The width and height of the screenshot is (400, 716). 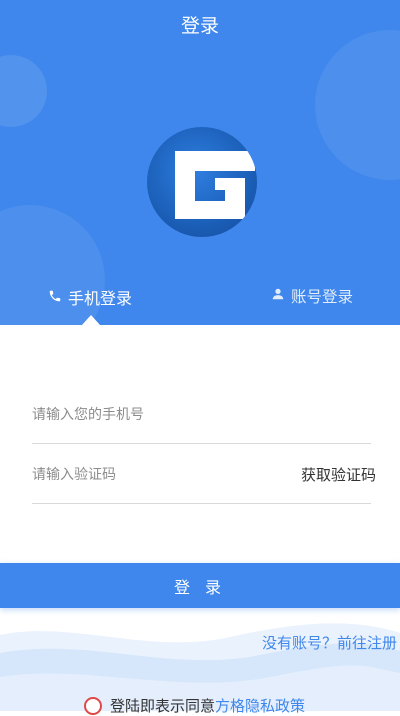 What do you see at coordinates (152, 475) in the screenshot?
I see `verification-code-input` at bounding box center [152, 475].